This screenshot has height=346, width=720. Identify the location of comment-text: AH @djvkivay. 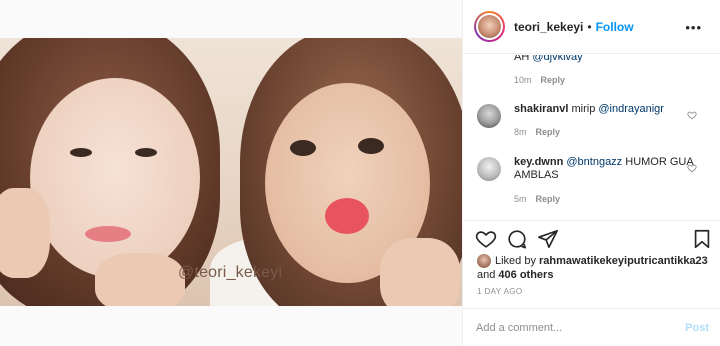
(604, 59).